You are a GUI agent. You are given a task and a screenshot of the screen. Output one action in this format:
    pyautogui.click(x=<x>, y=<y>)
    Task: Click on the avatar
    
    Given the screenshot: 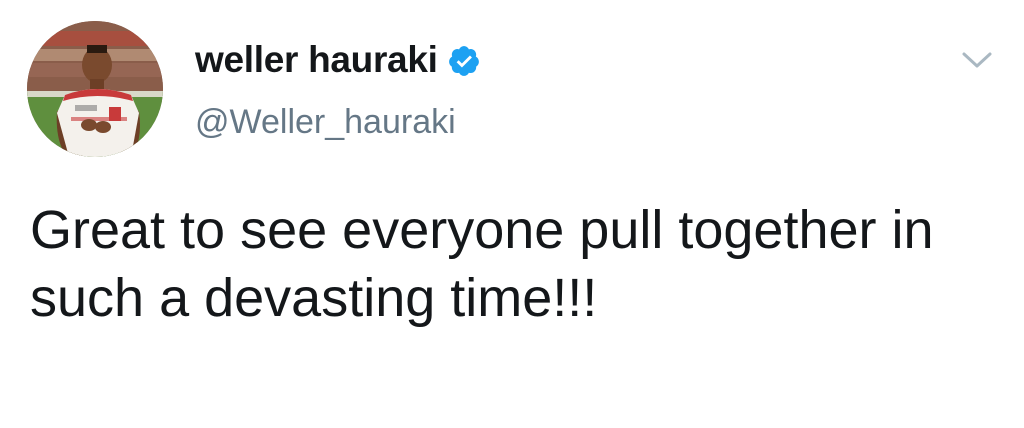 What is the action you would take?
    pyautogui.click(x=95, y=89)
    